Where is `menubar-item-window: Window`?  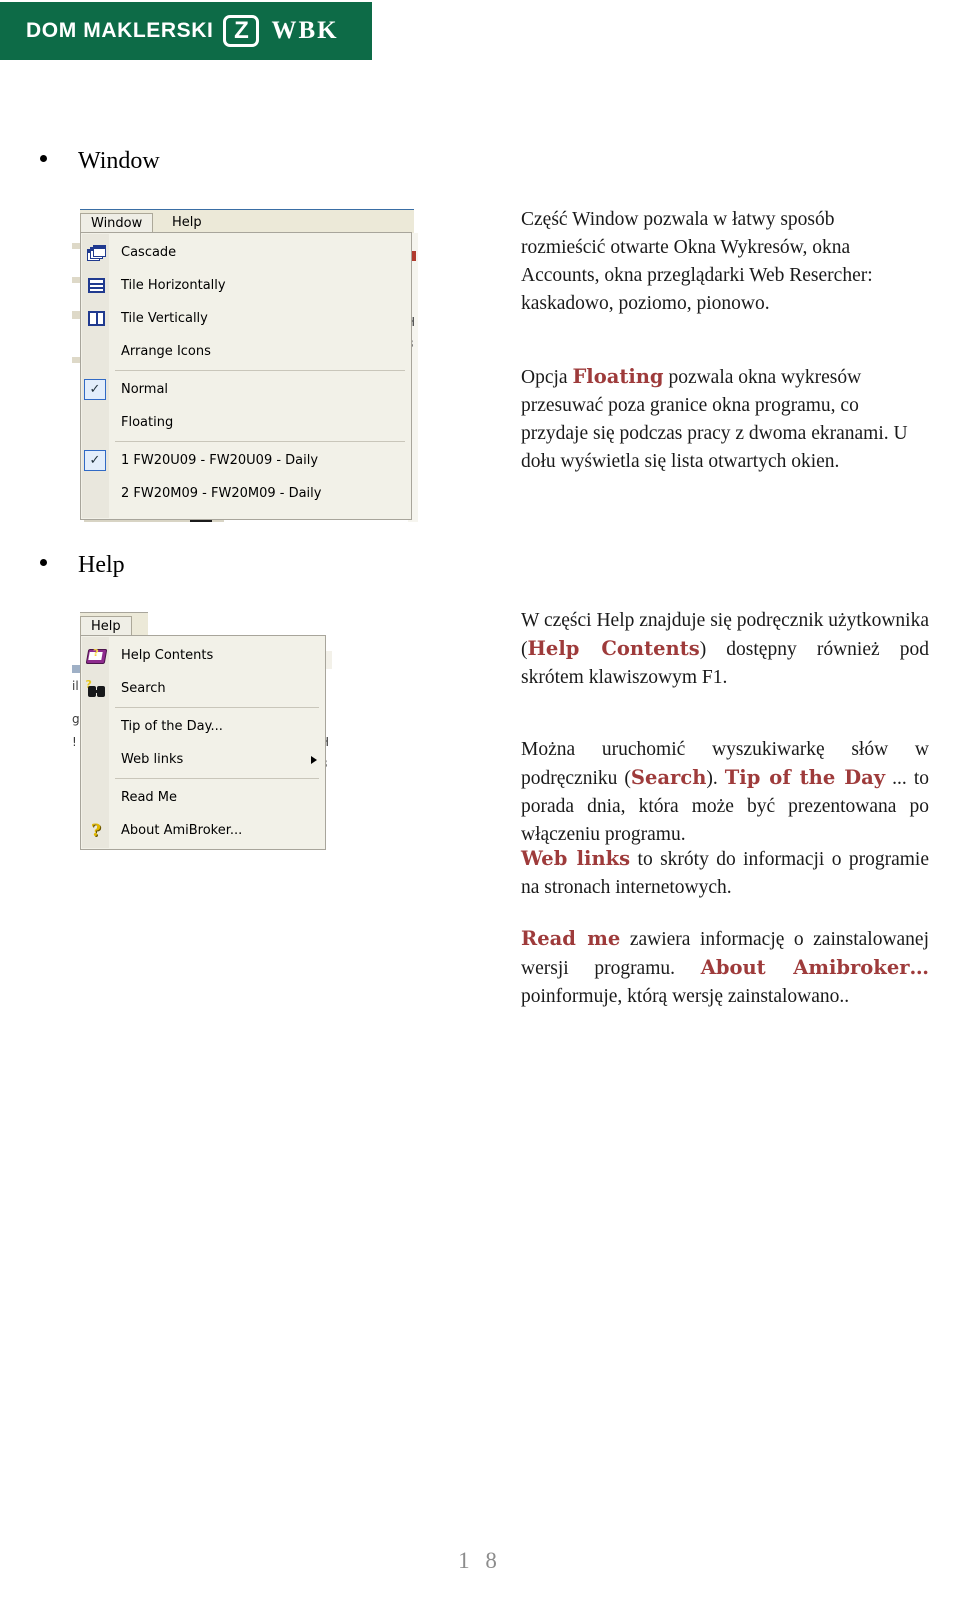 menubar-item-window: Window is located at coordinates (117, 223).